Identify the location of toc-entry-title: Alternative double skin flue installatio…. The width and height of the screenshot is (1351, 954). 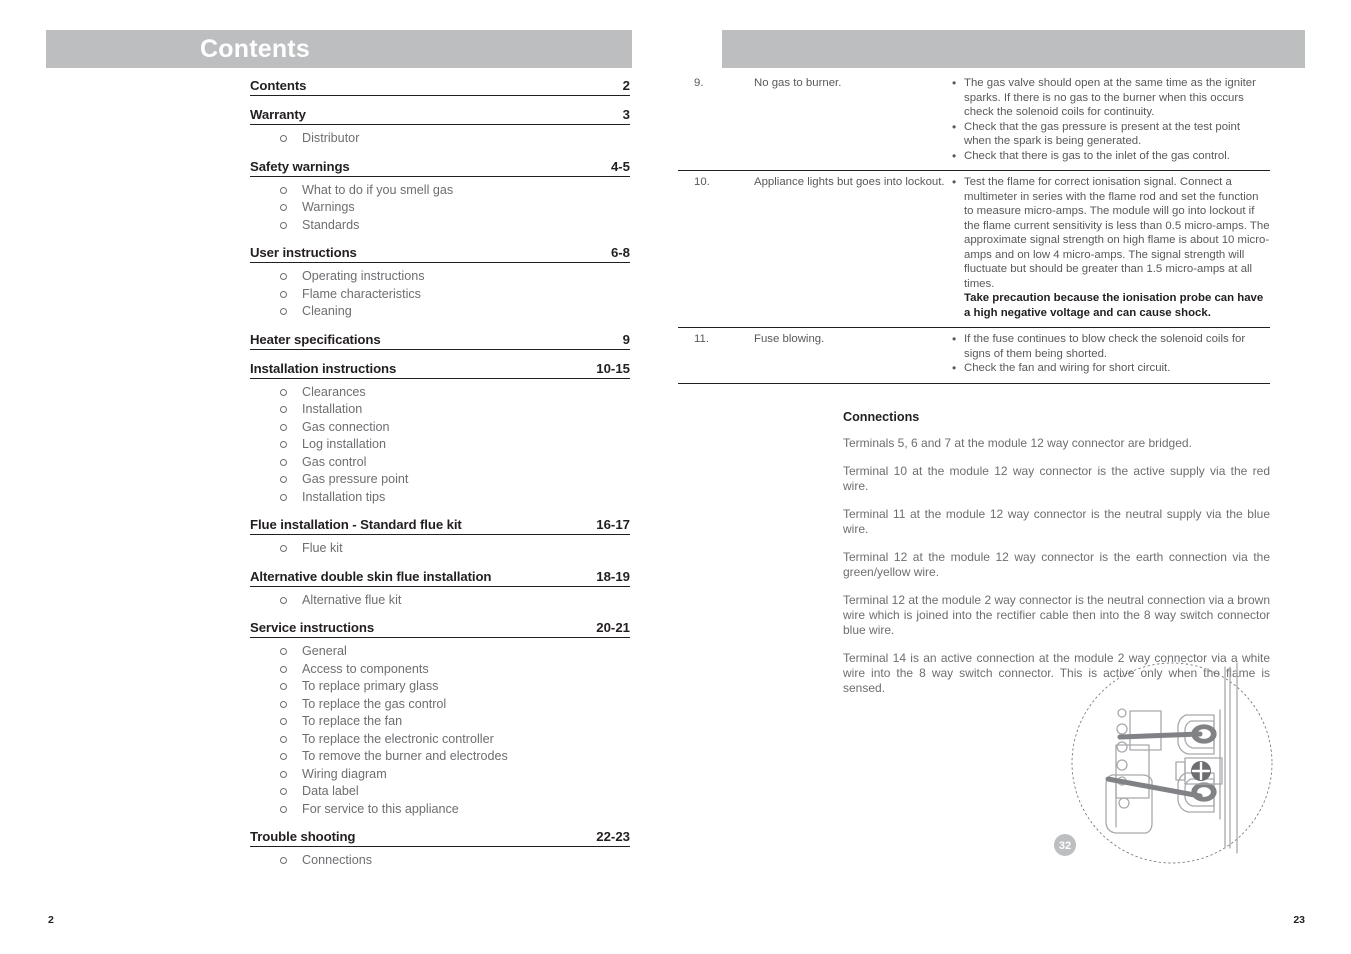
(371, 576).